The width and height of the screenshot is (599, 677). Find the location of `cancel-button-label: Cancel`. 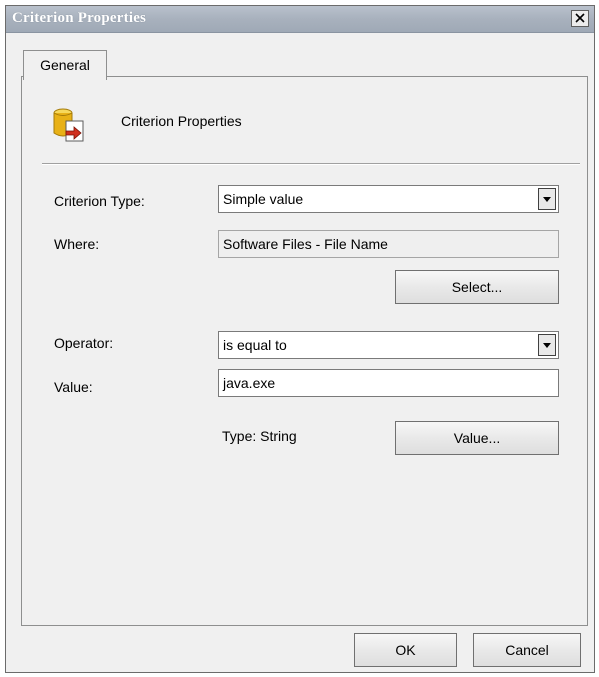

cancel-button-label: Cancel is located at coordinates (527, 650).